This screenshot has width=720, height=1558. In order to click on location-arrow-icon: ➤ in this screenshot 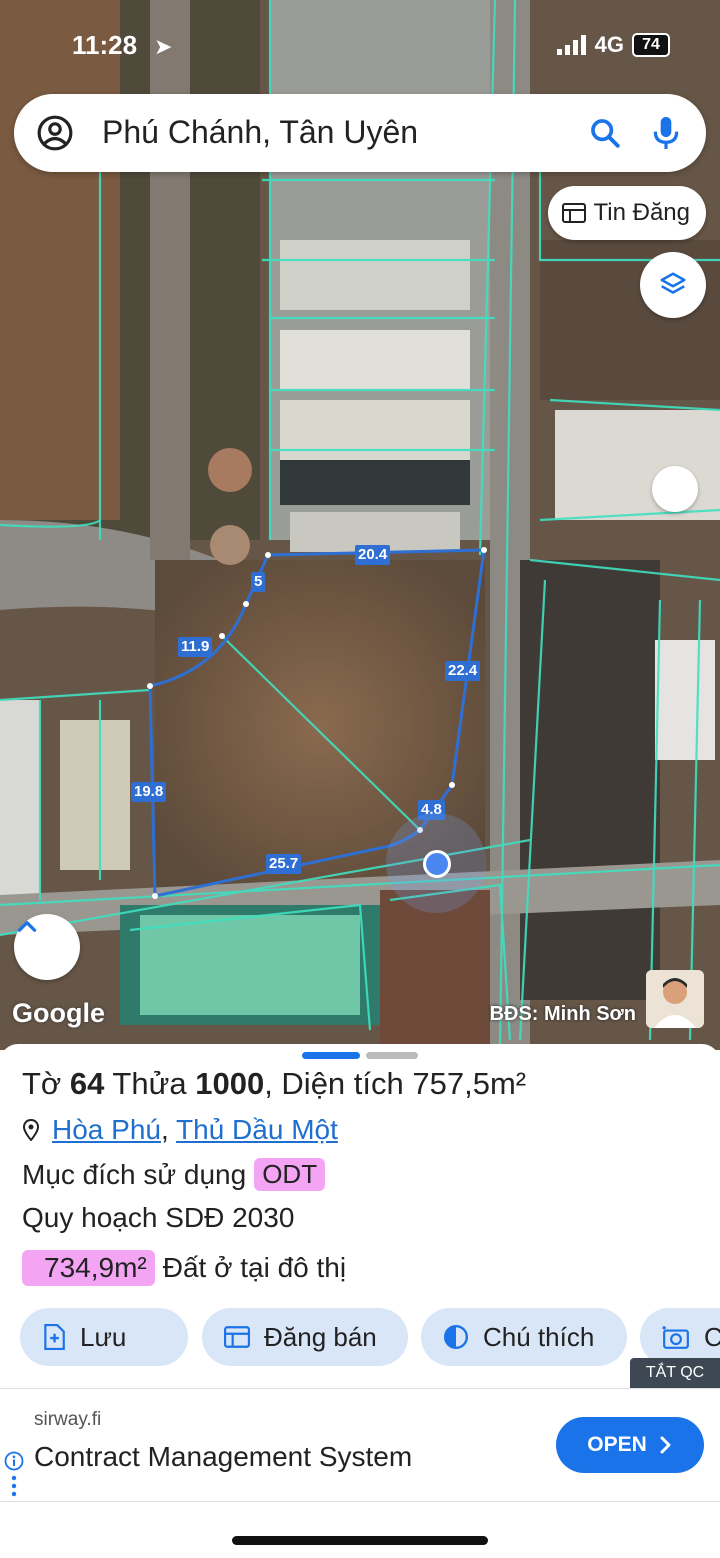, I will do `click(163, 46)`.